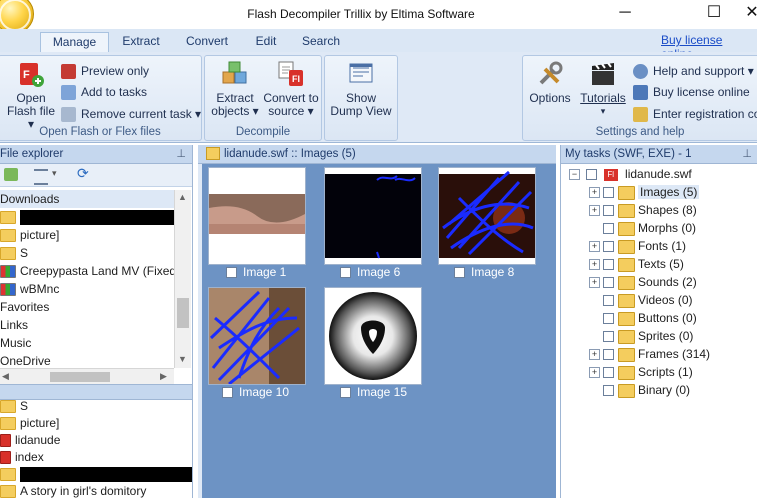 The image size is (757, 498). I want to click on scroll-down-icon: ▼, so click(182, 359).